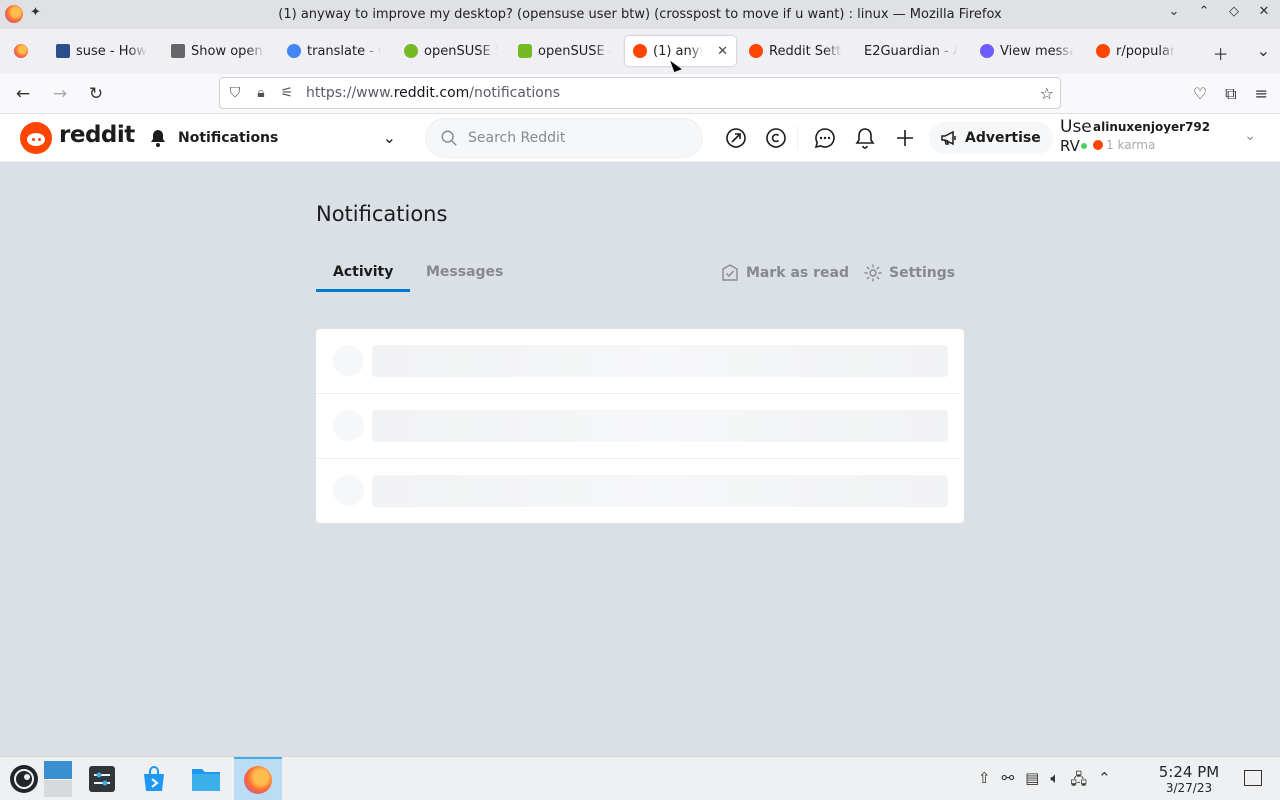 This screenshot has height=800, width=1280. Describe the element at coordinates (1047, 93) in the screenshot. I see `bookmark-star-icon: ☆` at that location.